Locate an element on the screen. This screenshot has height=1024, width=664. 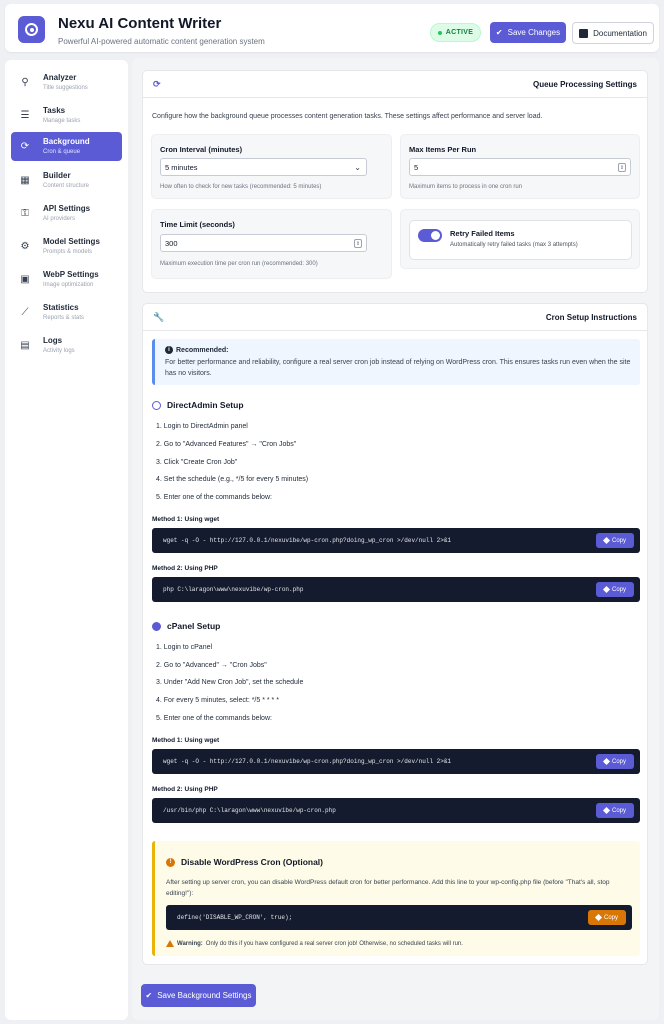
sidebar-item-analyzer: ⚲ Analyzer Title suggestions is located at coordinates (66, 82).